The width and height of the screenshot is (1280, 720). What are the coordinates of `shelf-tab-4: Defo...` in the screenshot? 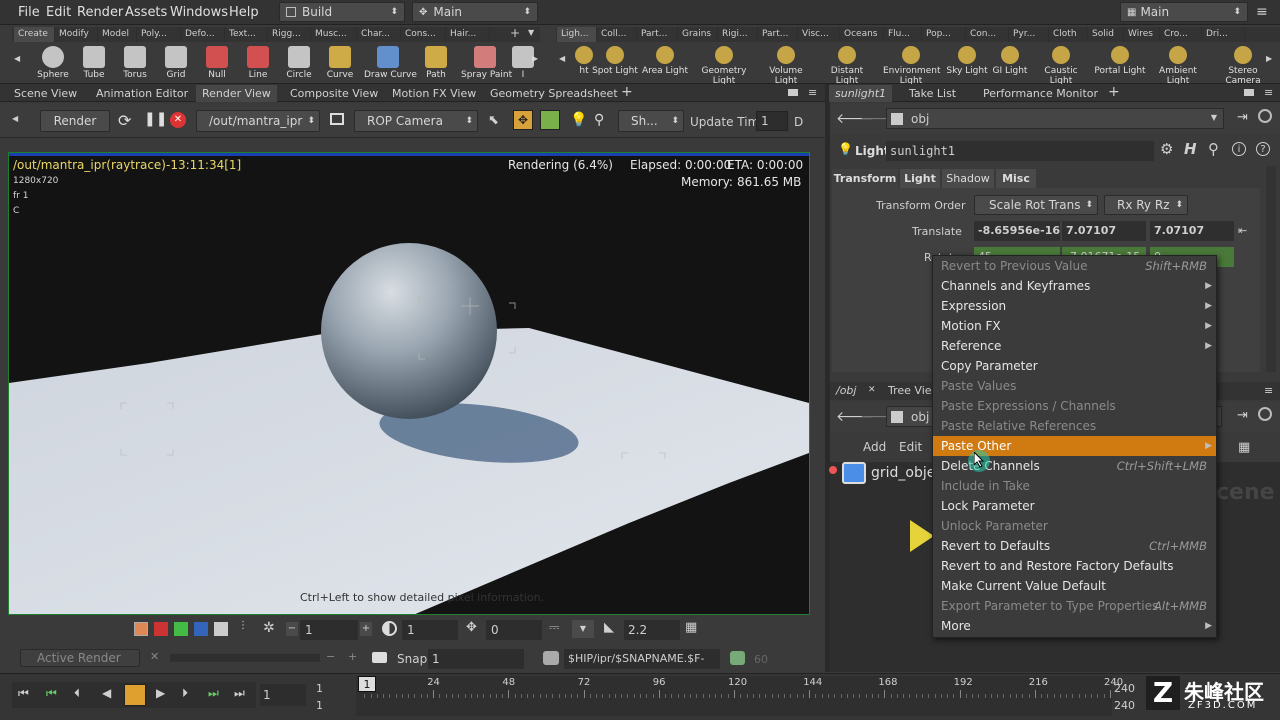 It's located at (203, 34).